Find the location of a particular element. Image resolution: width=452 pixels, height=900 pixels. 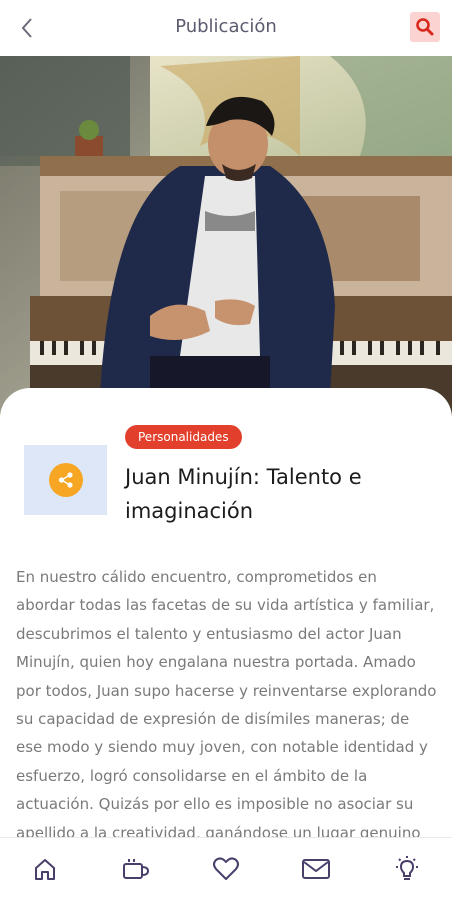

home-icon is located at coordinates (45, 869).